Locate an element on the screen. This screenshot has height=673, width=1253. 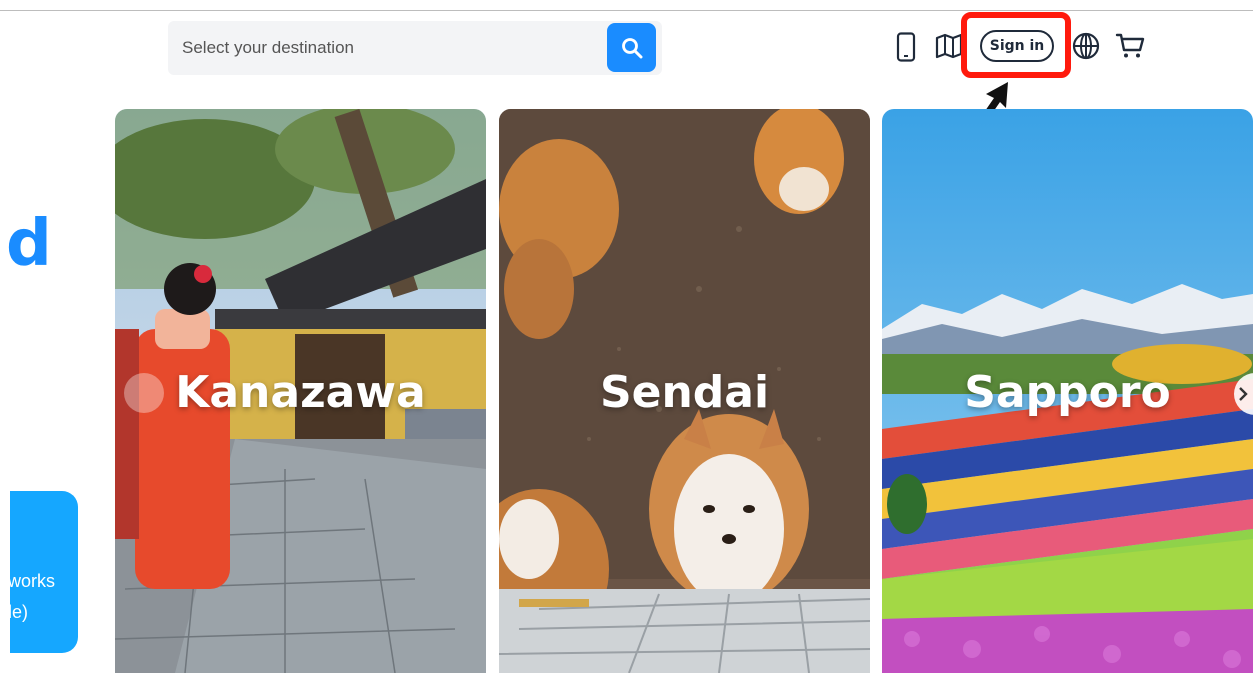
partial-promo-card: 0 works le) is located at coordinates (39, 572).